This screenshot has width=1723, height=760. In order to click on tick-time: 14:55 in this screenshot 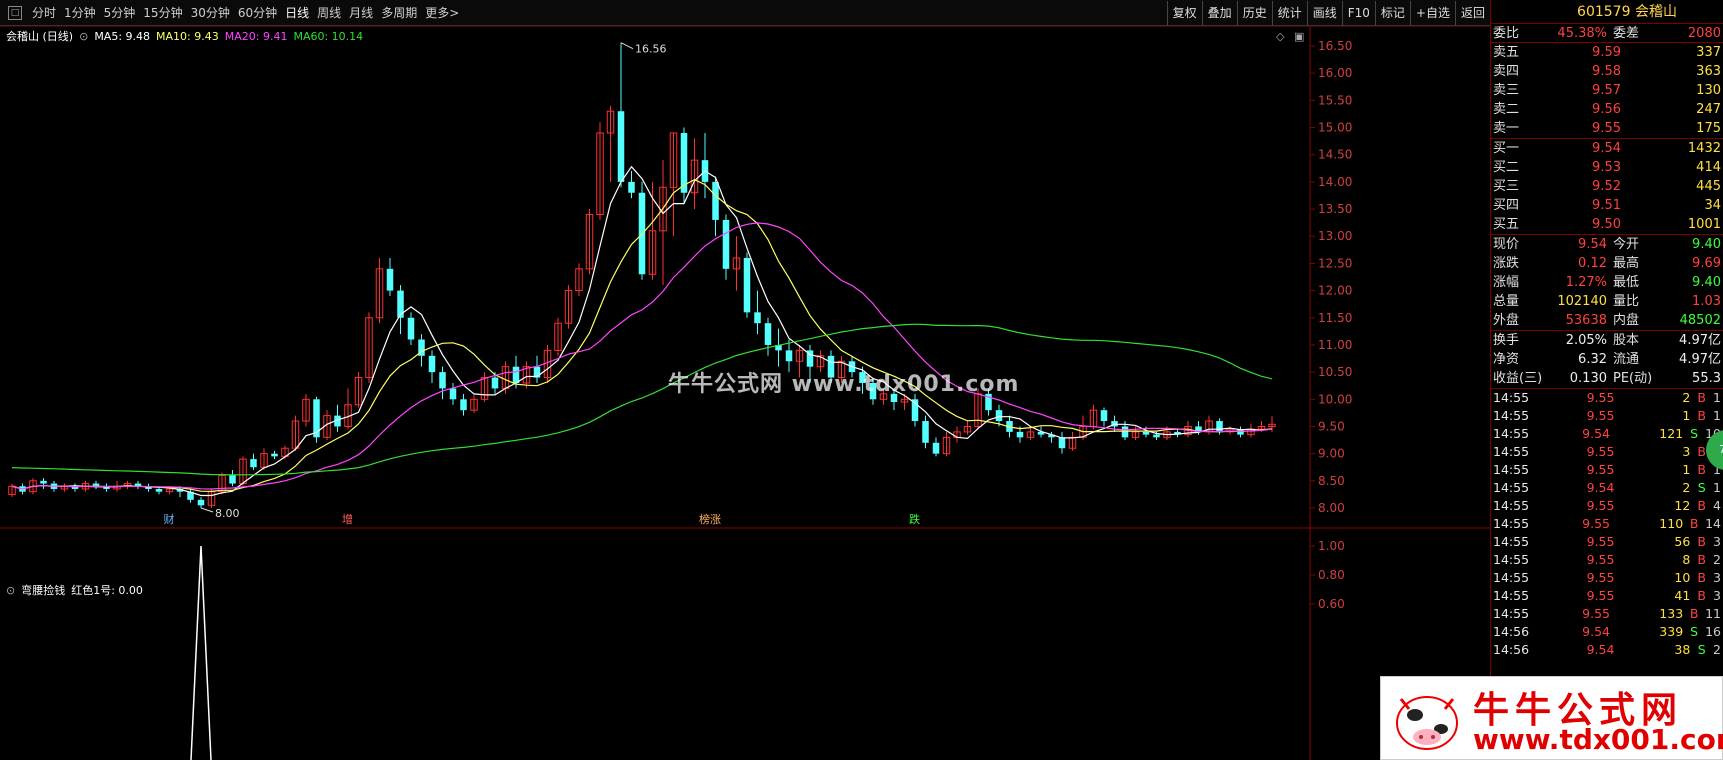, I will do `click(1511, 397)`.